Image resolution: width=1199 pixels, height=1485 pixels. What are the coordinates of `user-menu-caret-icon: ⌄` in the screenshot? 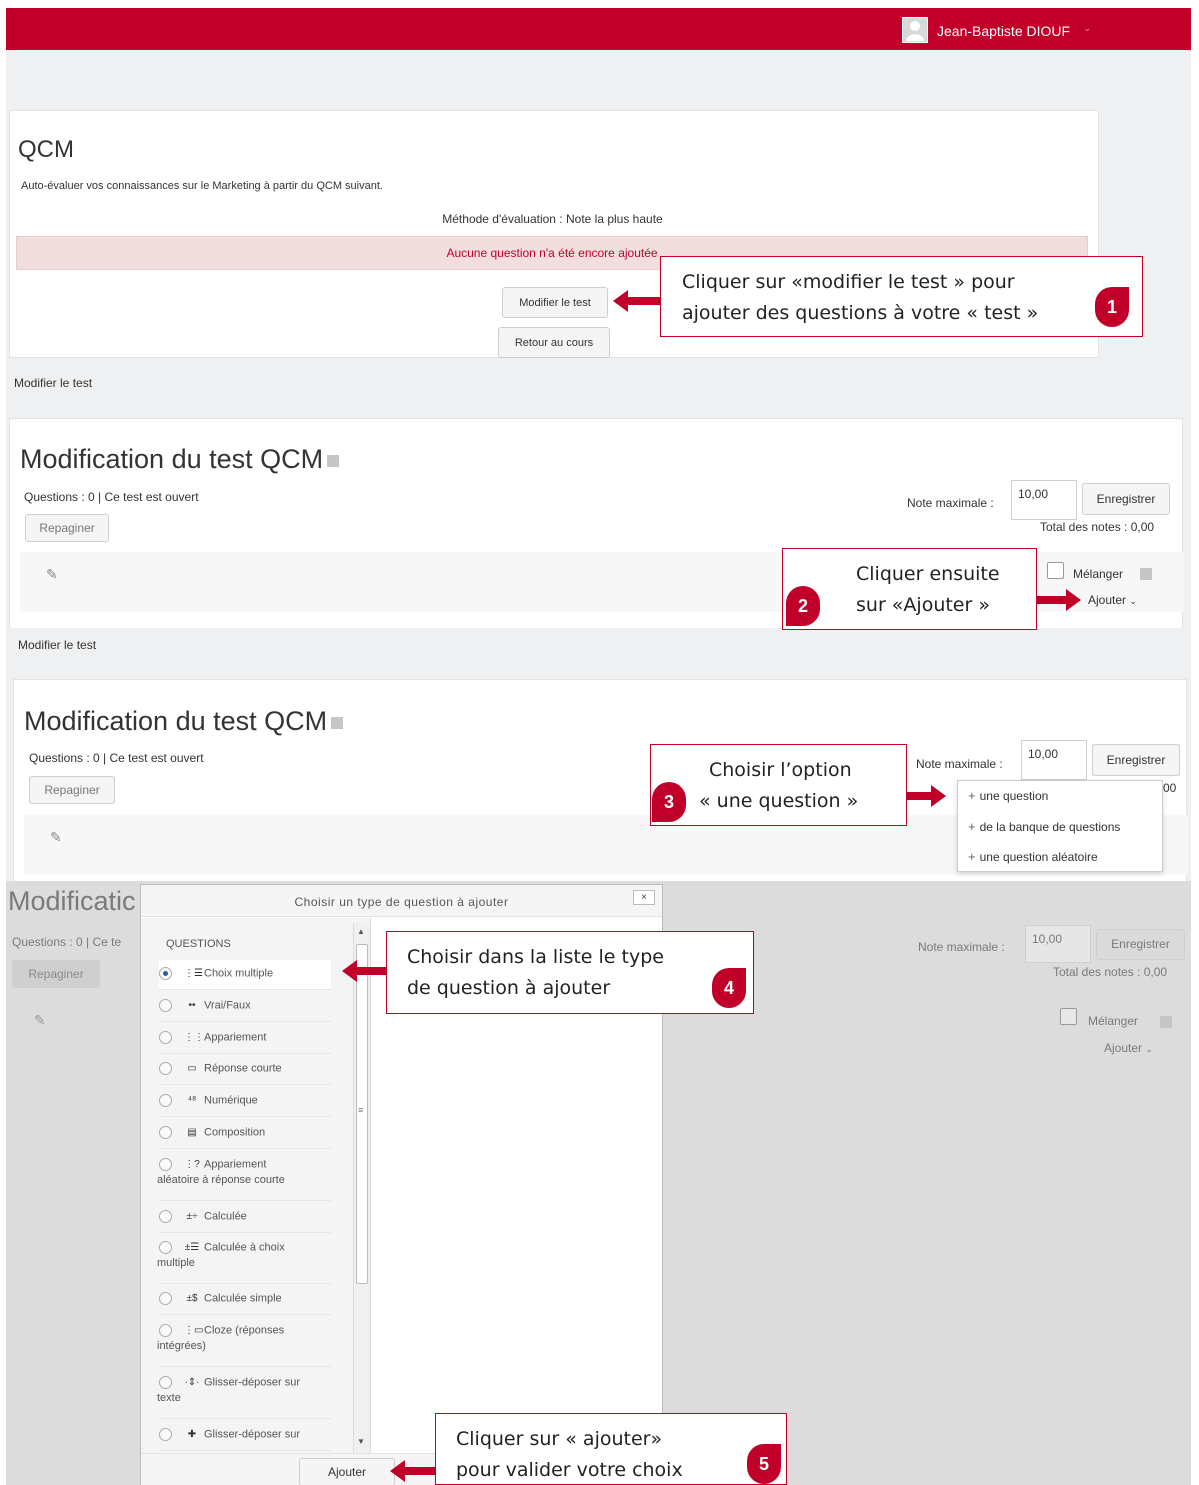 It's located at (1087, 28).